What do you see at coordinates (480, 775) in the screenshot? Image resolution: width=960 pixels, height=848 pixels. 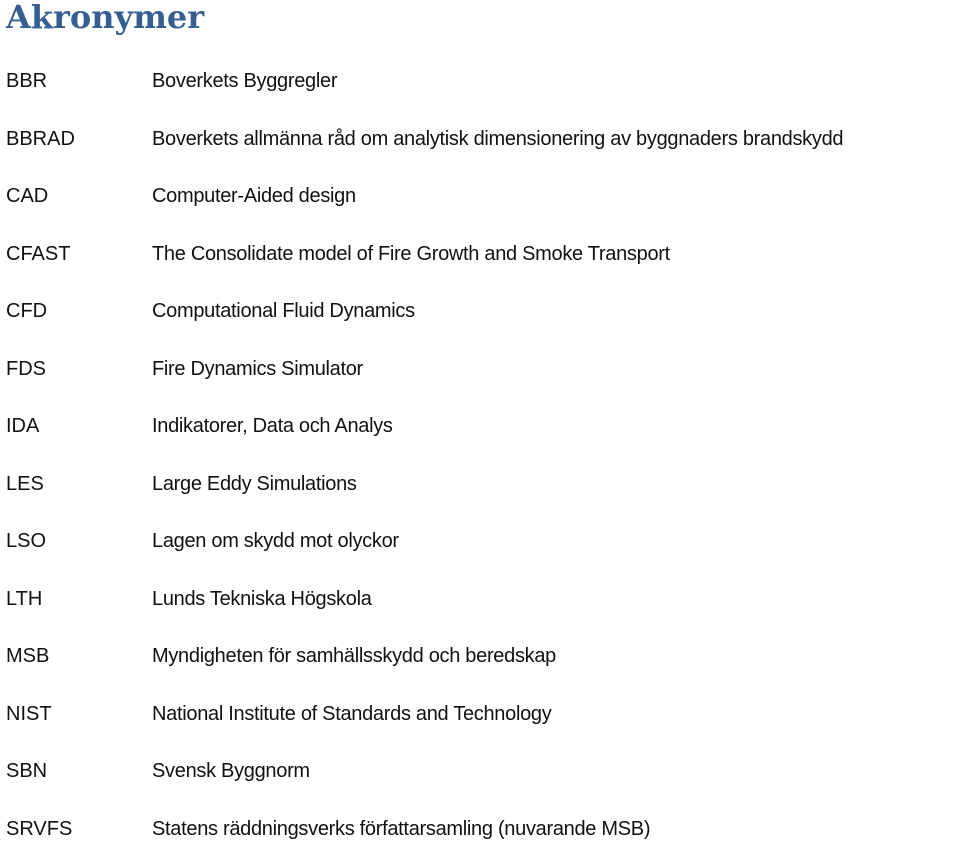 I see `acronym-row: SBN Svensk Byggnorm` at bounding box center [480, 775].